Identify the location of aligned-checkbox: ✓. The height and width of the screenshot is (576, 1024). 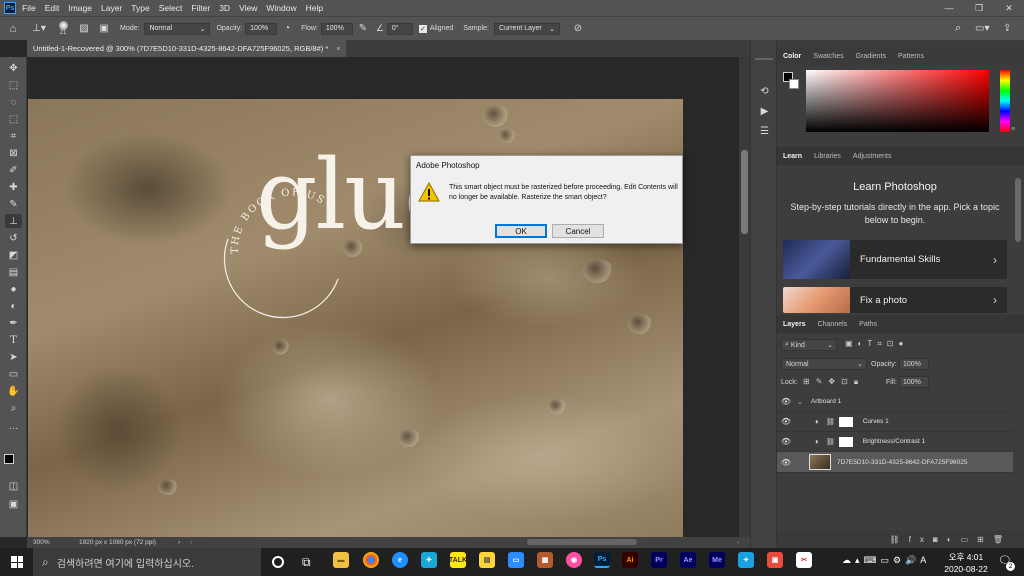
(422, 28).